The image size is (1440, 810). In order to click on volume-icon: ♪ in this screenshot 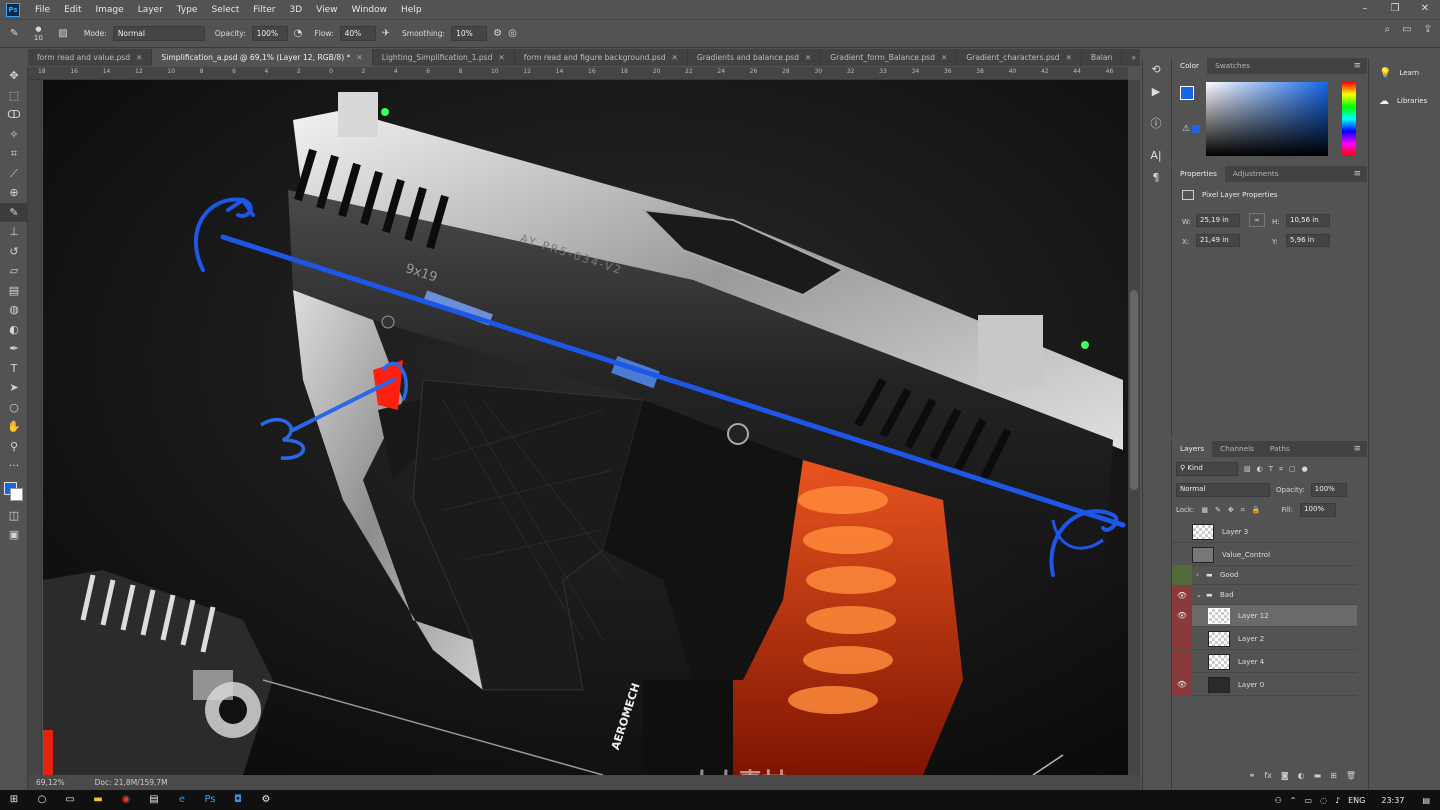, I will do `click(1337, 800)`.